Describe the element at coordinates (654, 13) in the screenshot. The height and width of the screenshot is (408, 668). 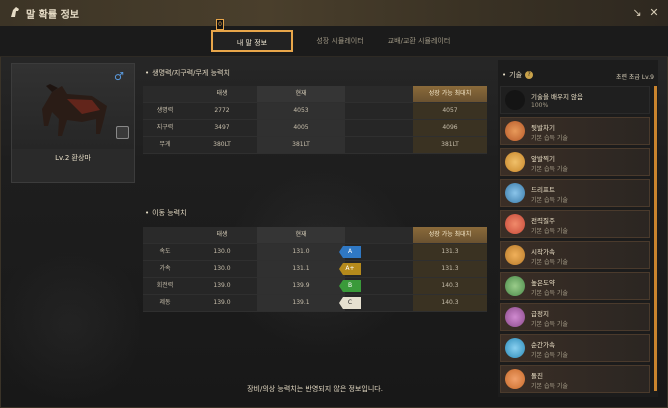
I see `close-icon: ✕` at that location.